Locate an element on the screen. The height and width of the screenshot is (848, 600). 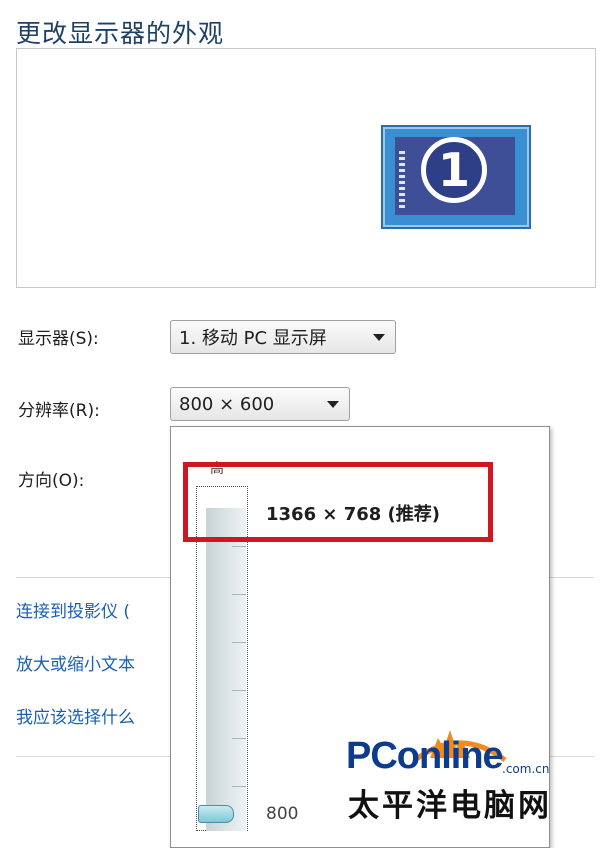
display-select-value: 1. 移动 PC 显示屏 is located at coordinates (253, 338).